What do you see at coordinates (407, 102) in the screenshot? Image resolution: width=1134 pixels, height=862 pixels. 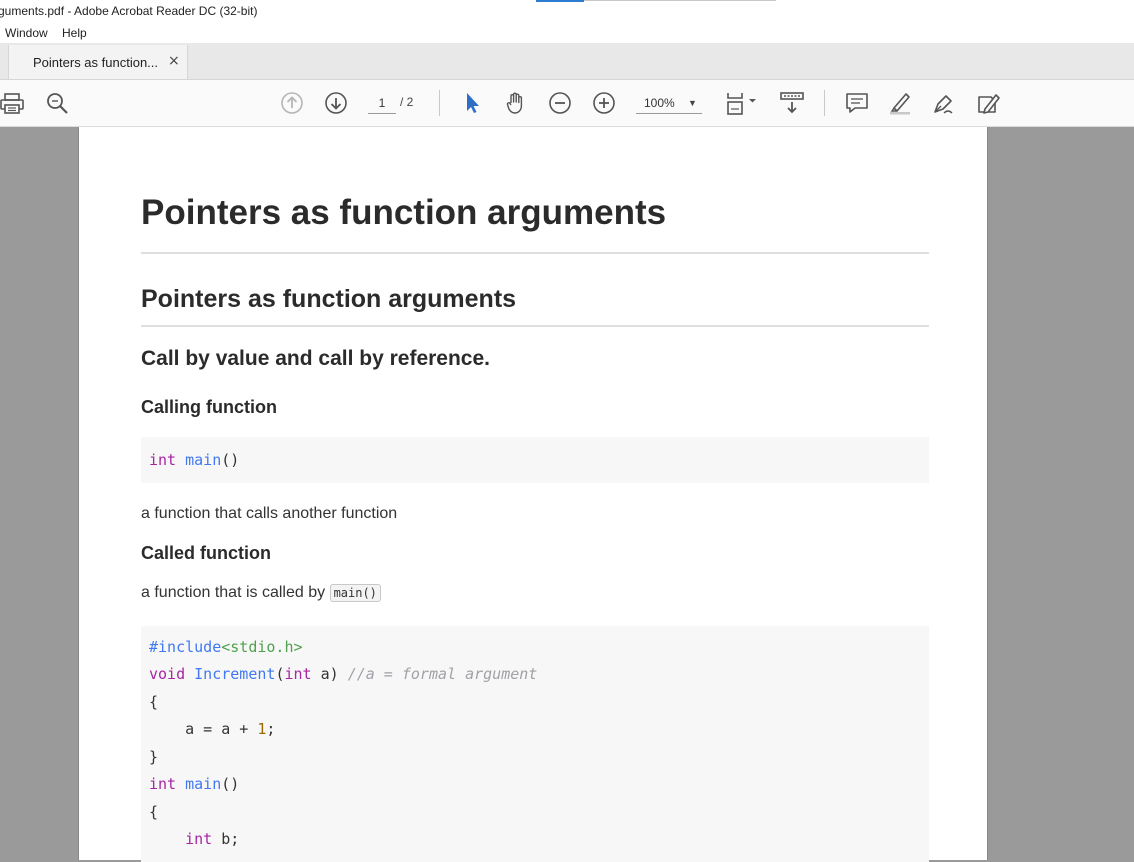 I see `page-total: / 2` at bounding box center [407, 102].